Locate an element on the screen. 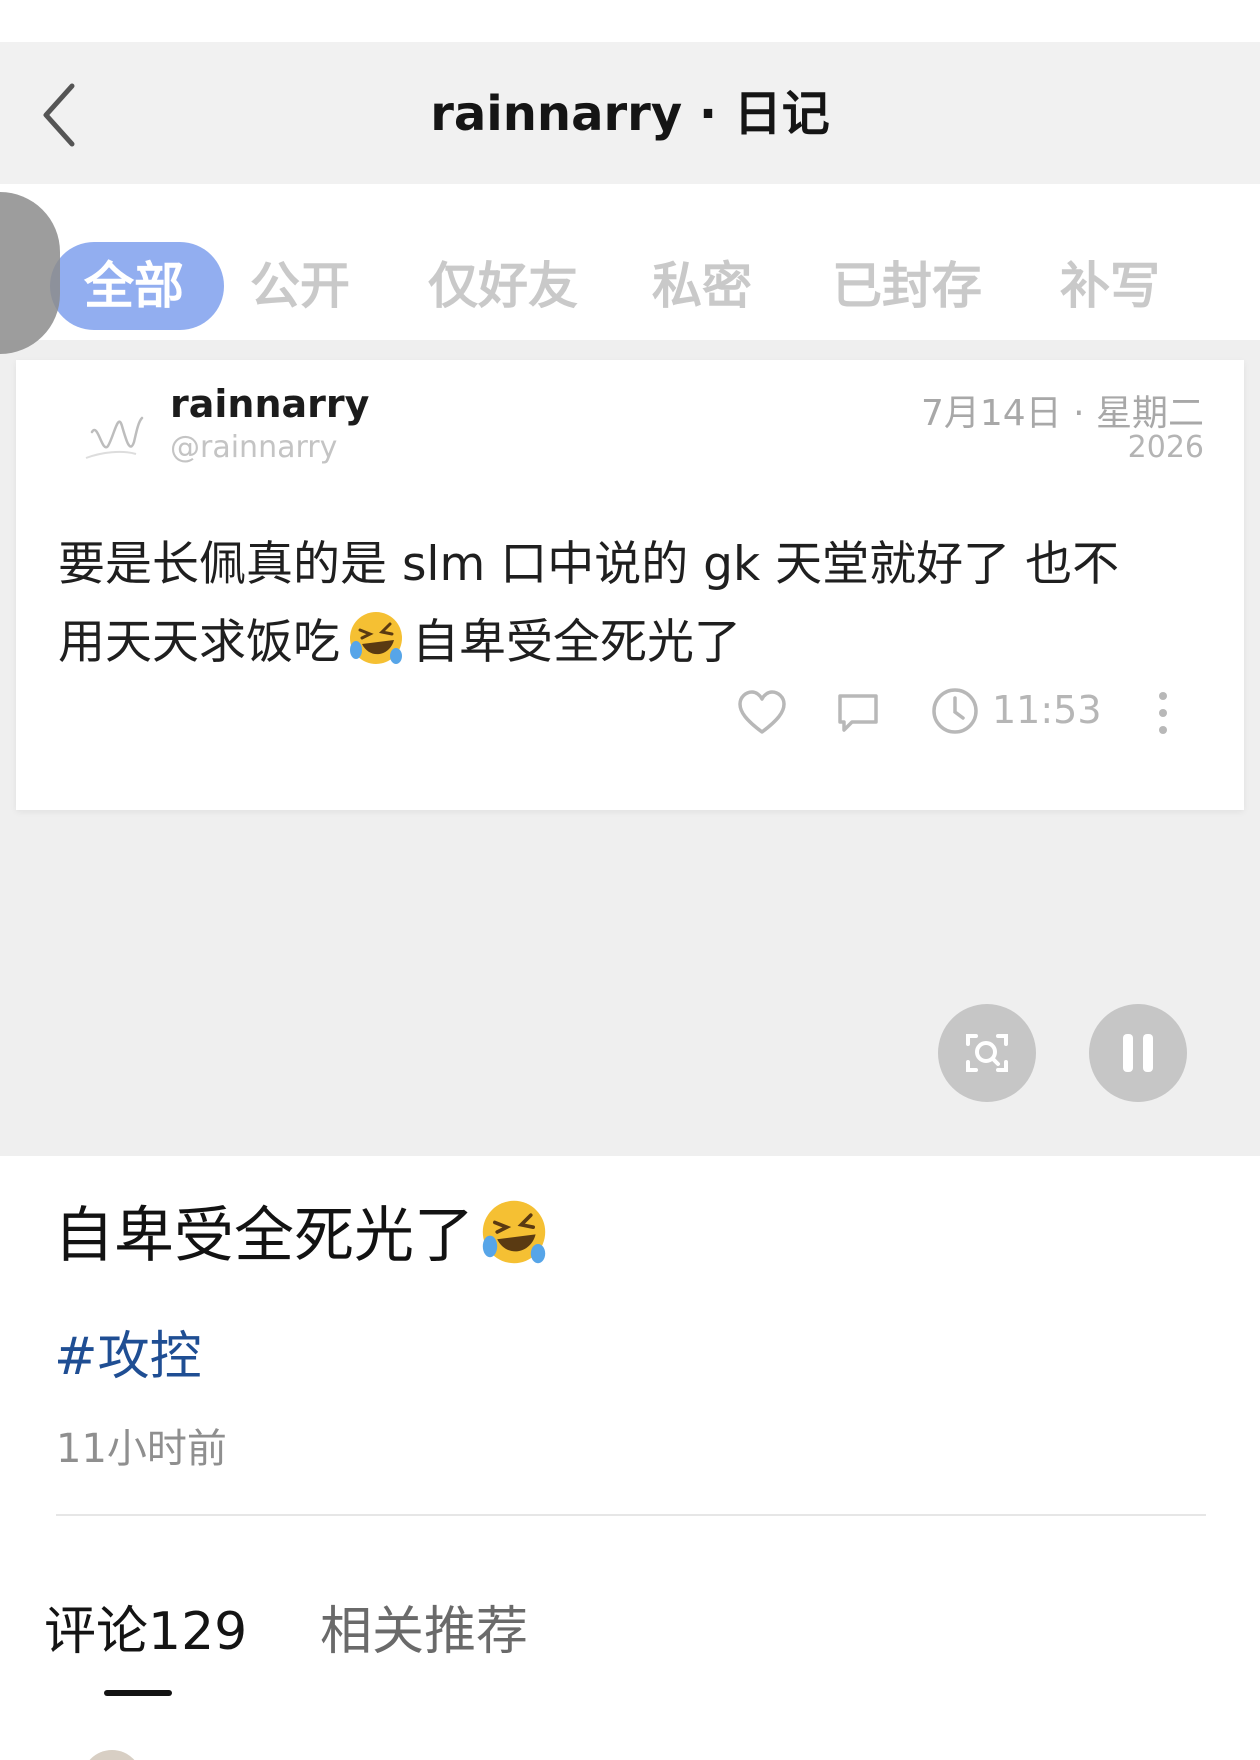  scan-button is located at coordinates (987, 1053).